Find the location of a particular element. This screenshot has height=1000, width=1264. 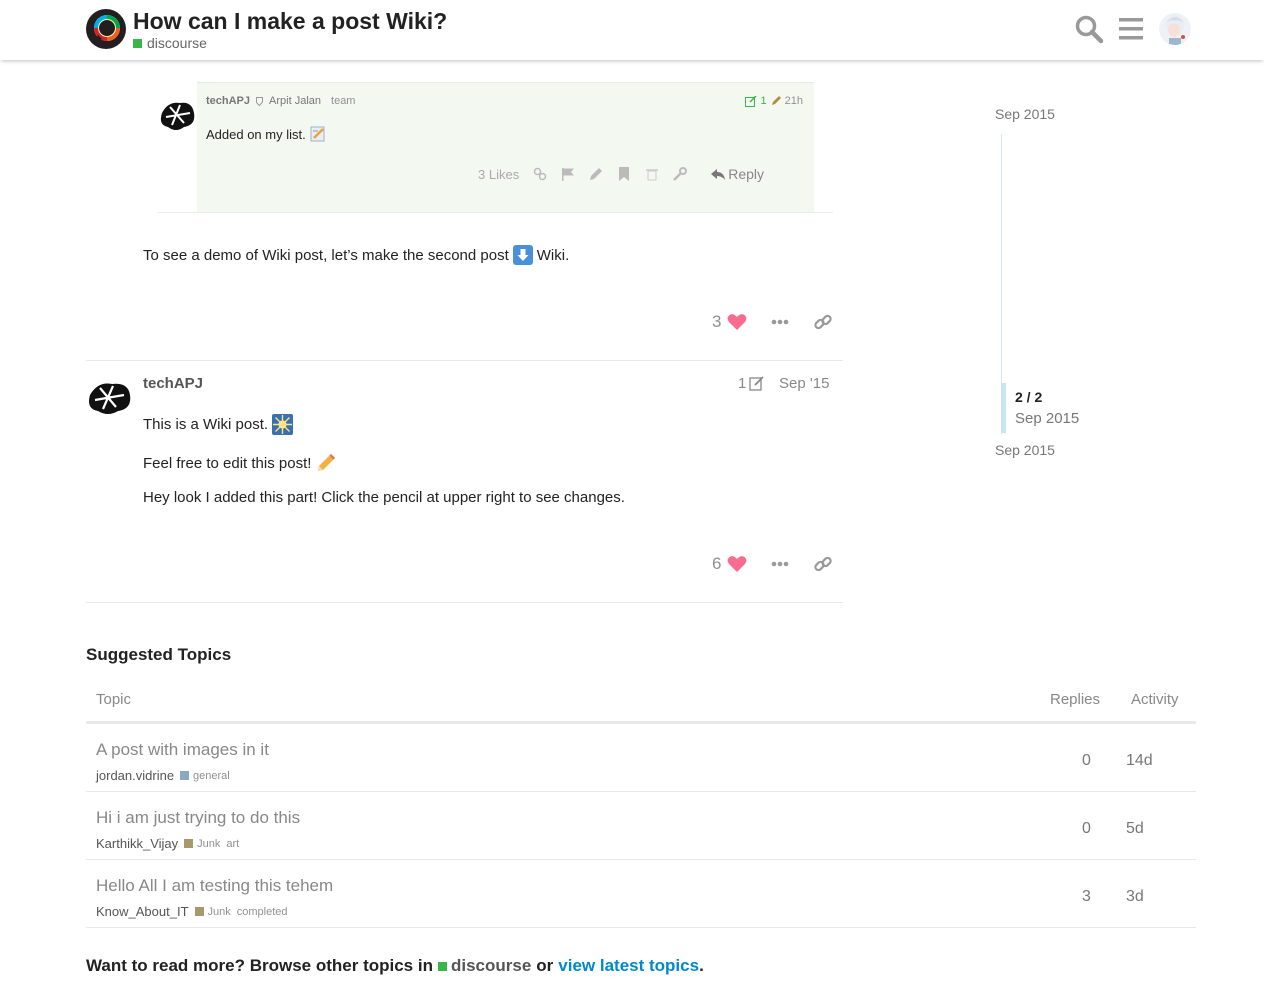

topic-meta: Karthikk_Vijay Junk art is located at coordinates (167, 843).